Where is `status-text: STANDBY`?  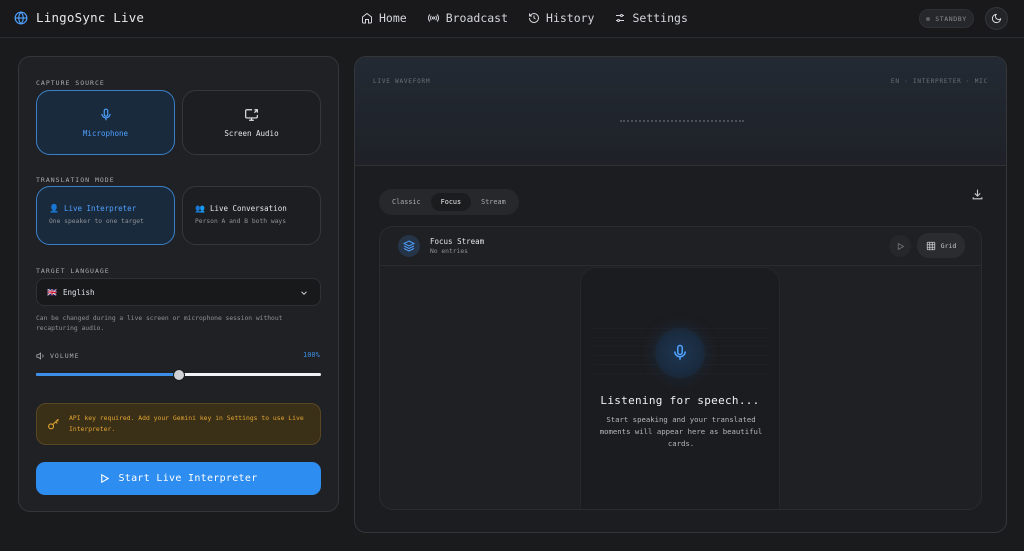 status-text: STANDBY is located at coordinates (951, 18).